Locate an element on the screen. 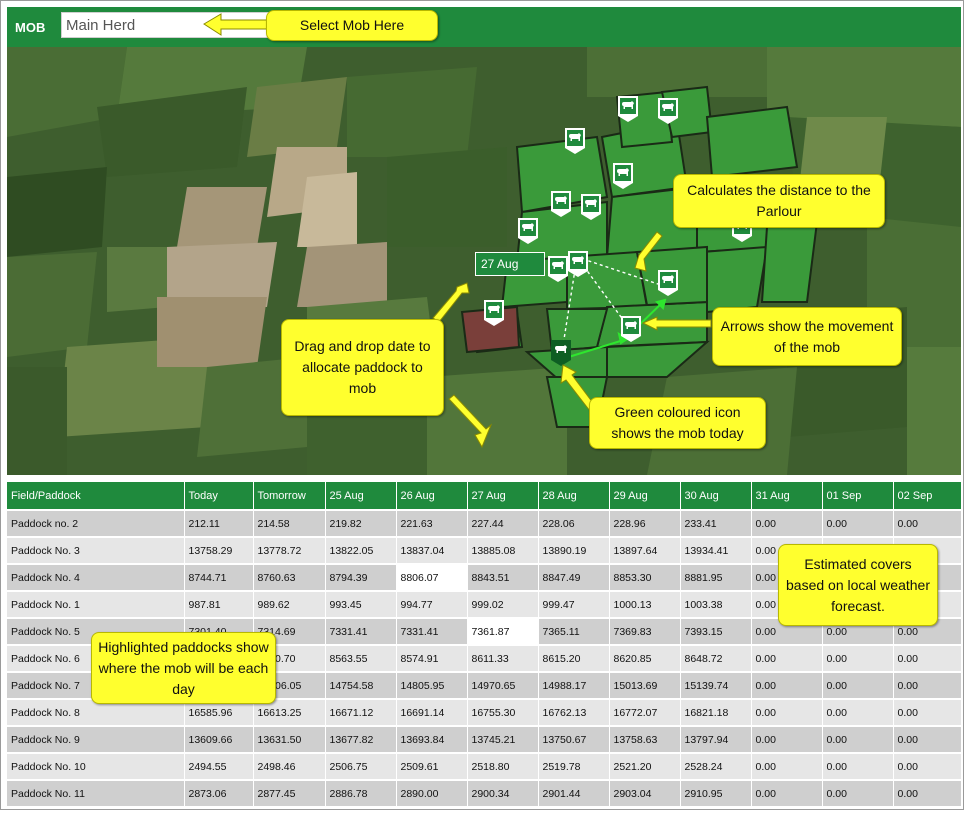 Image resolution: width=966 pixels, height=813 pixels. cover-cell: 7365.11 is located at coordinates (574, 631).